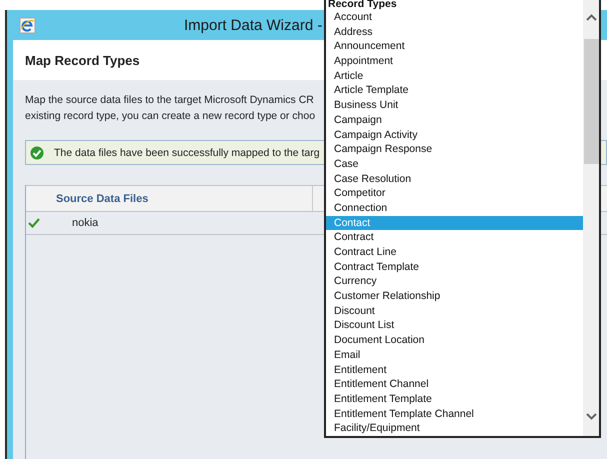  Describe the element at coordinates (454, 267) in the screenshot. I see `list-option: Contract Template` at that location.